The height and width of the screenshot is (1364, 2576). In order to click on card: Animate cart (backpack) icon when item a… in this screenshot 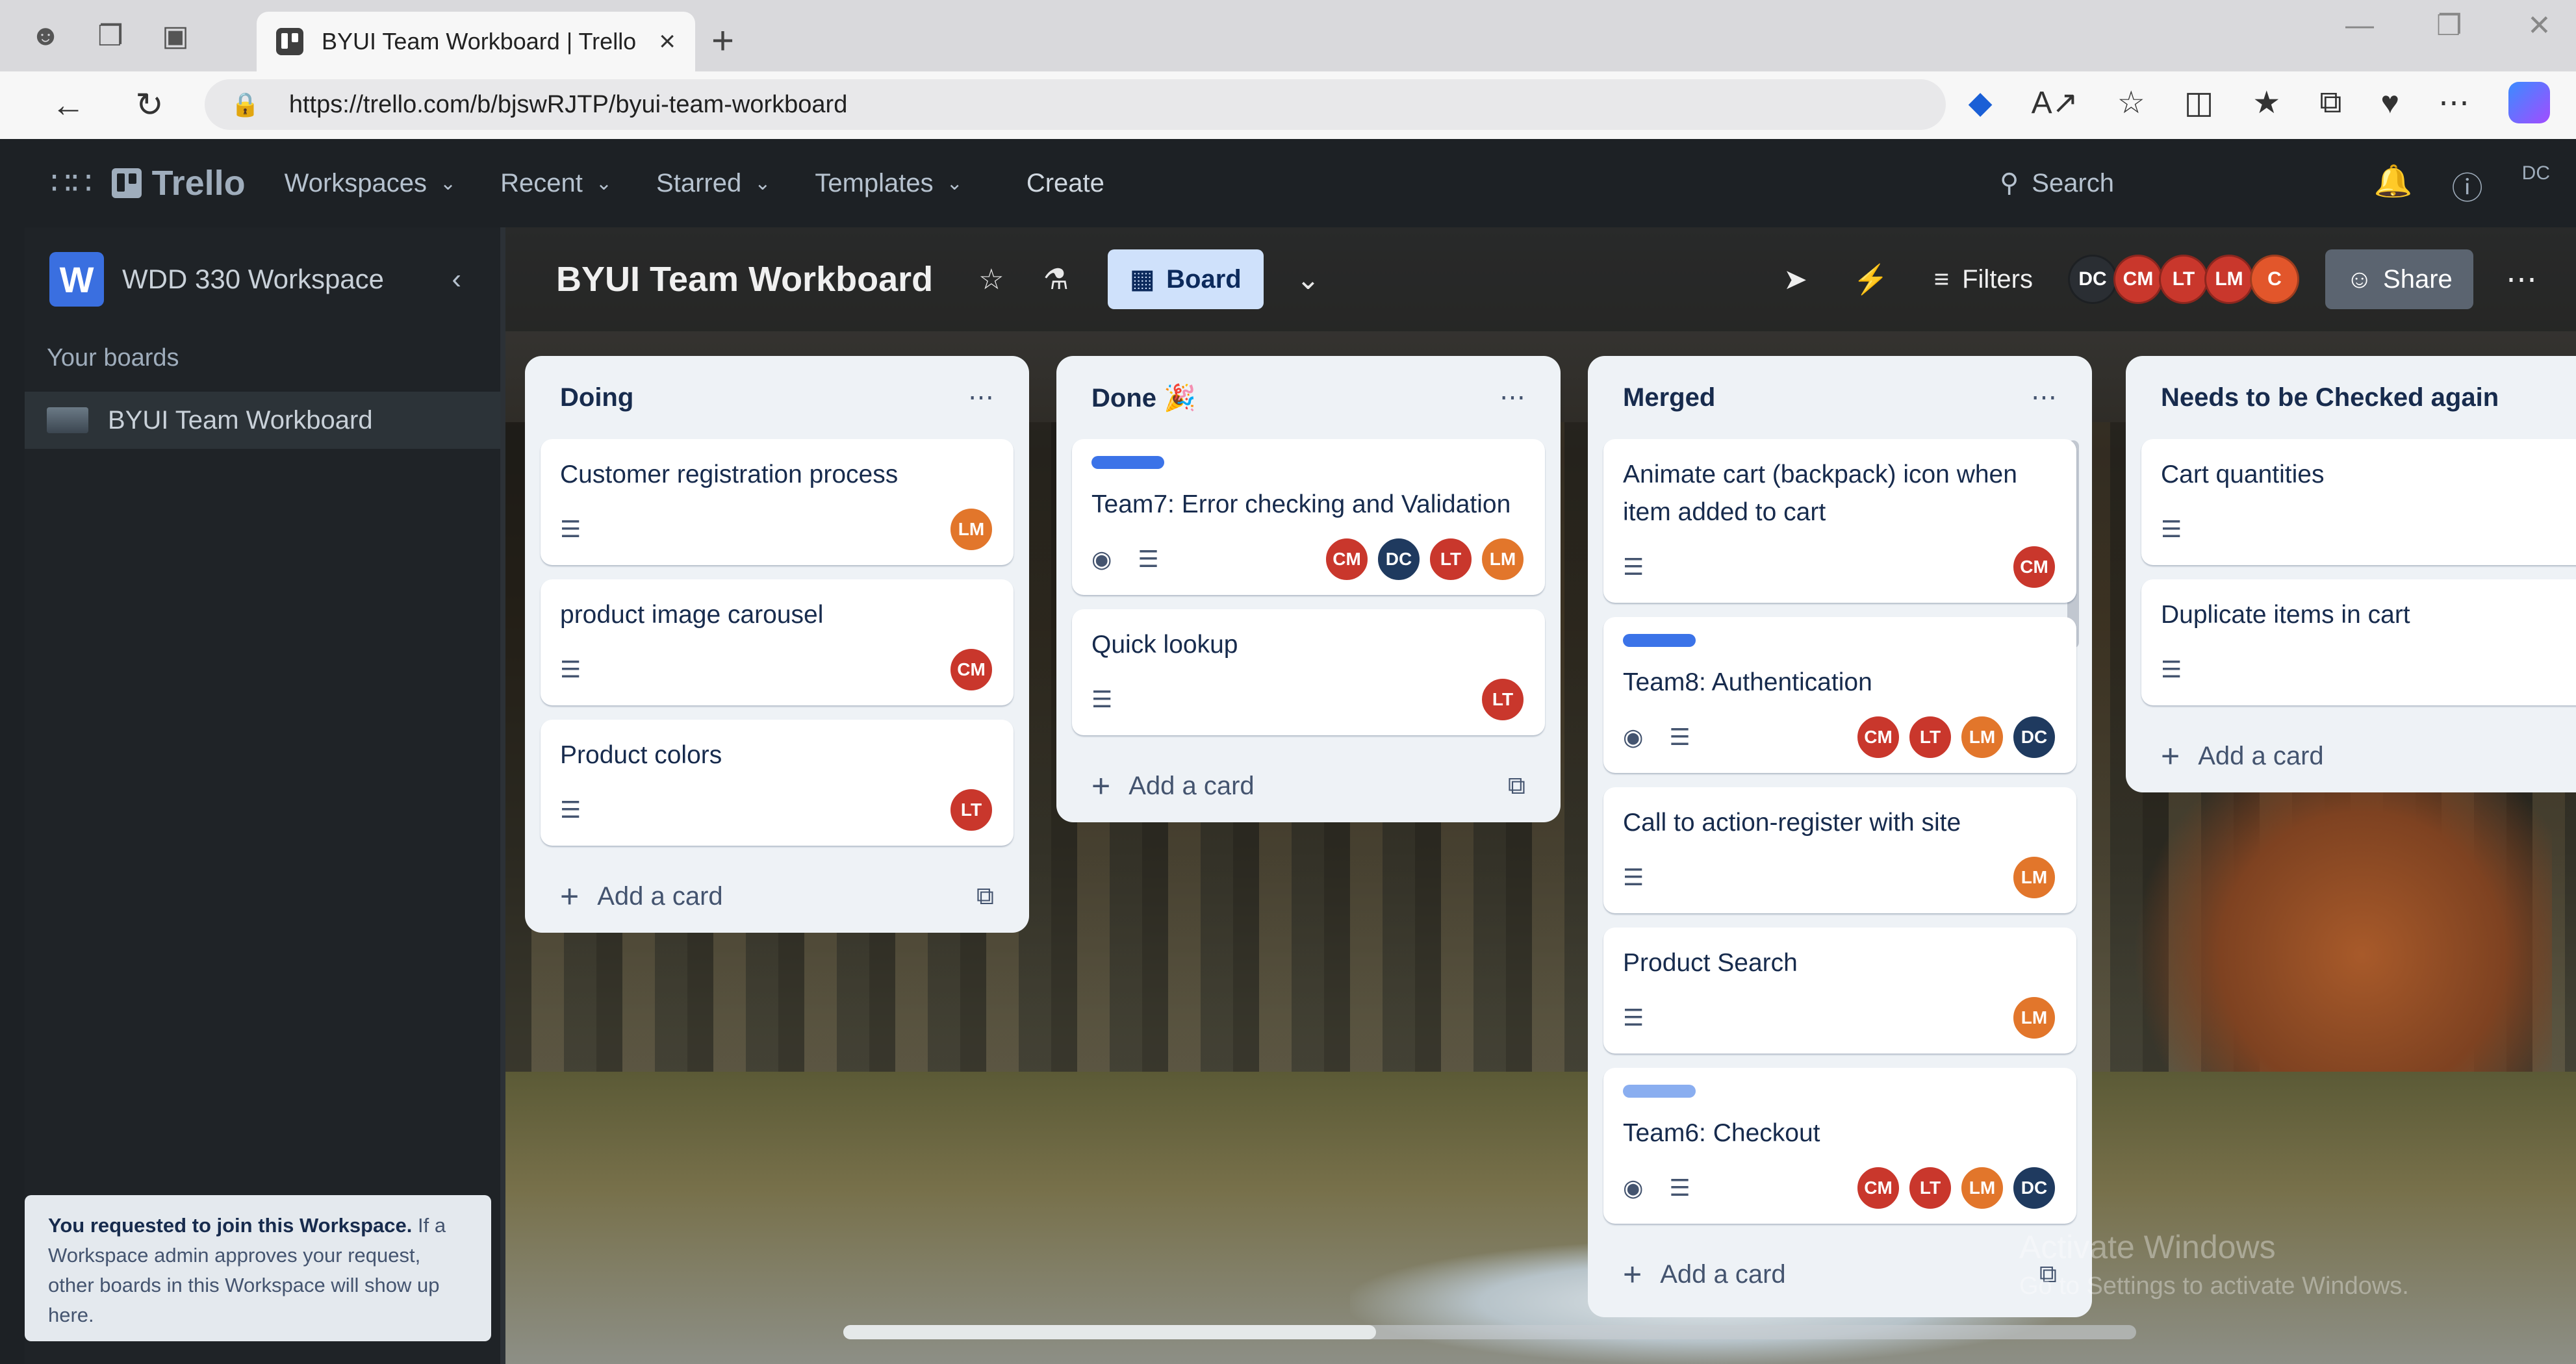, I will do `click(1839, 521)`.